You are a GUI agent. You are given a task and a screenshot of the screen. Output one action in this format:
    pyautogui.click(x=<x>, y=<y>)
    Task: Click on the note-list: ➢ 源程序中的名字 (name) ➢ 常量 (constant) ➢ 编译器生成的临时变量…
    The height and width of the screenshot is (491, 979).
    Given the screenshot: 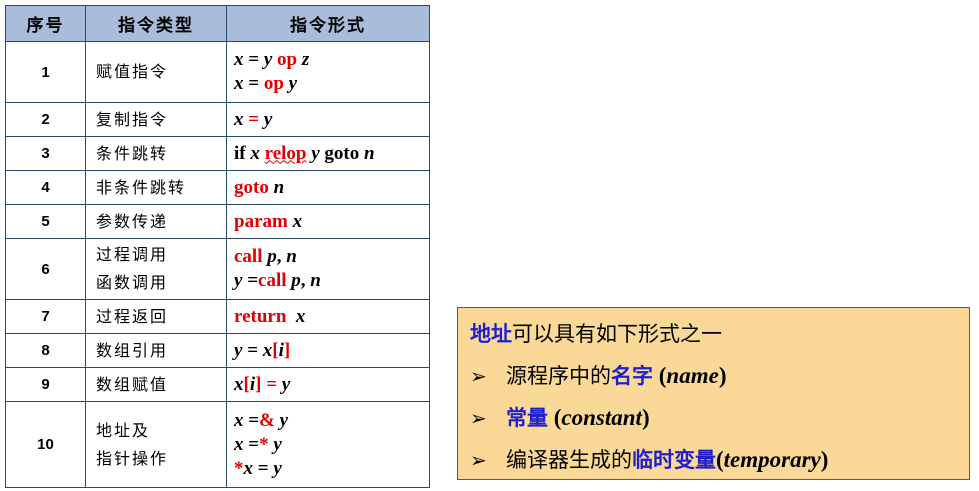 What is the action you would take?
    pyautogui.click(x=719, y=419)
    